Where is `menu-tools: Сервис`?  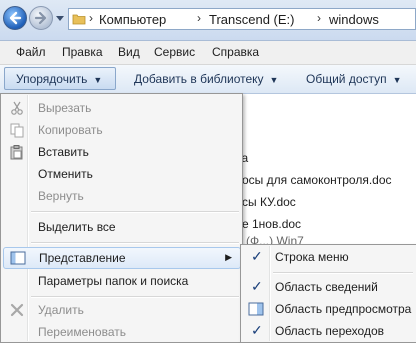 menu-tools: Сервис is located at coordinates (174, 52).